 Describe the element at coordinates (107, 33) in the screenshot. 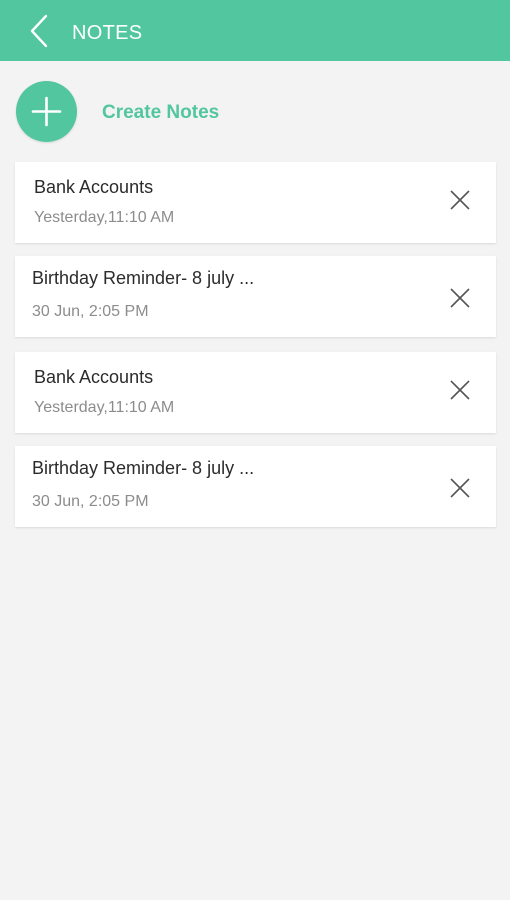

I see `page-title: NOTES` at that location.